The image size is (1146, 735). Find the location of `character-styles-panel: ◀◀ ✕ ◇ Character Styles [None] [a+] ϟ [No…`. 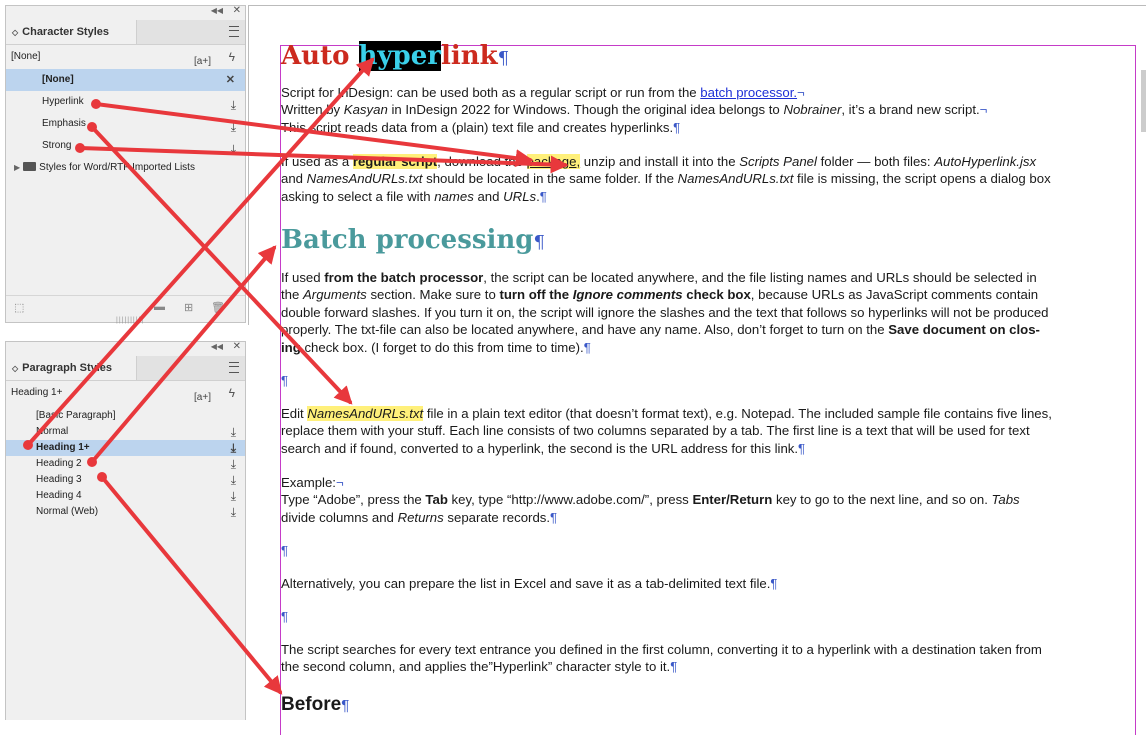

character-styles-panel: ◀◀ ✕ ◇ Character Styles [None] [a+] ϟ [No… is located at coordinates (125, 164).